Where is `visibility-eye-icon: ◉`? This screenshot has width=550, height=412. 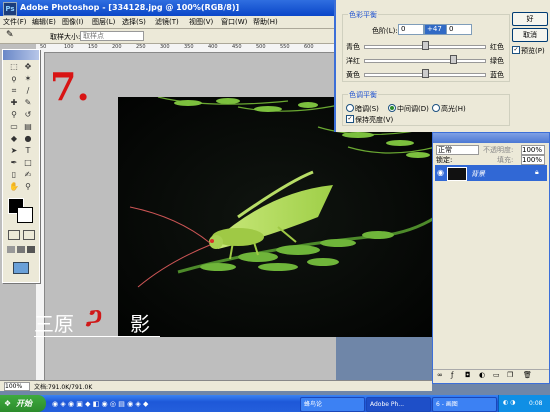 visibility-eye-icon: ◉ is located at coordinates (440, 172).